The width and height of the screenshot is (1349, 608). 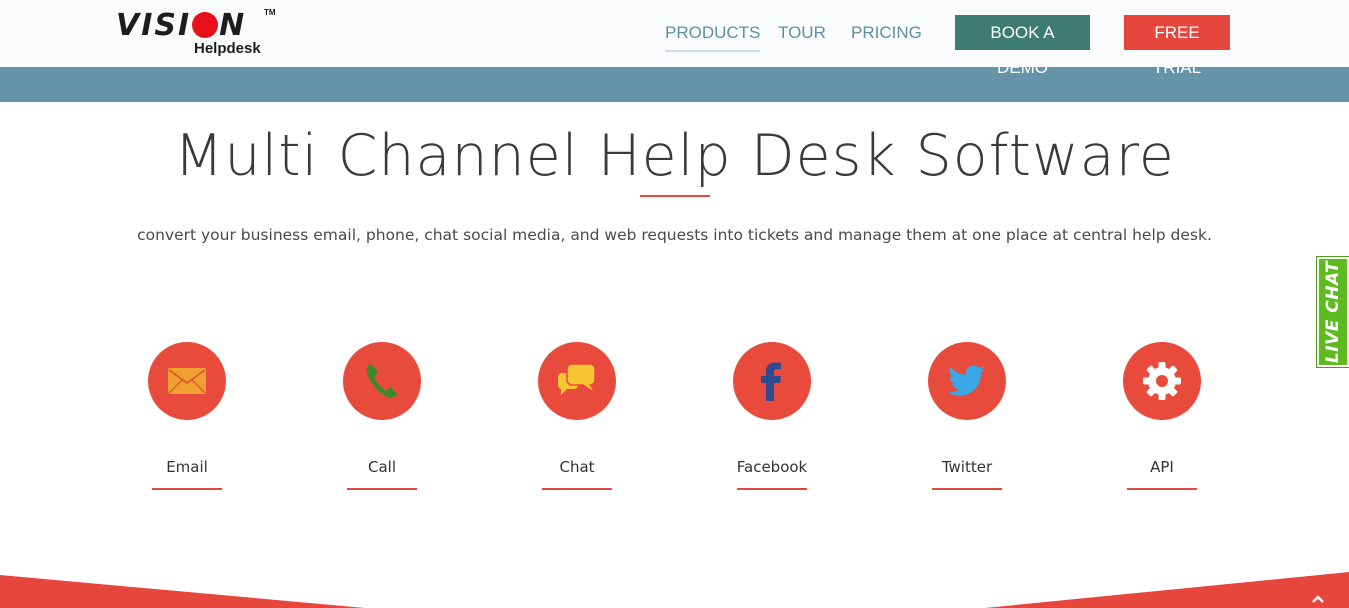 What do you see at coordinates (577, 467) in the screenshot?
I see `channel-chat-label: Chat` at bounding box center [577, 467].